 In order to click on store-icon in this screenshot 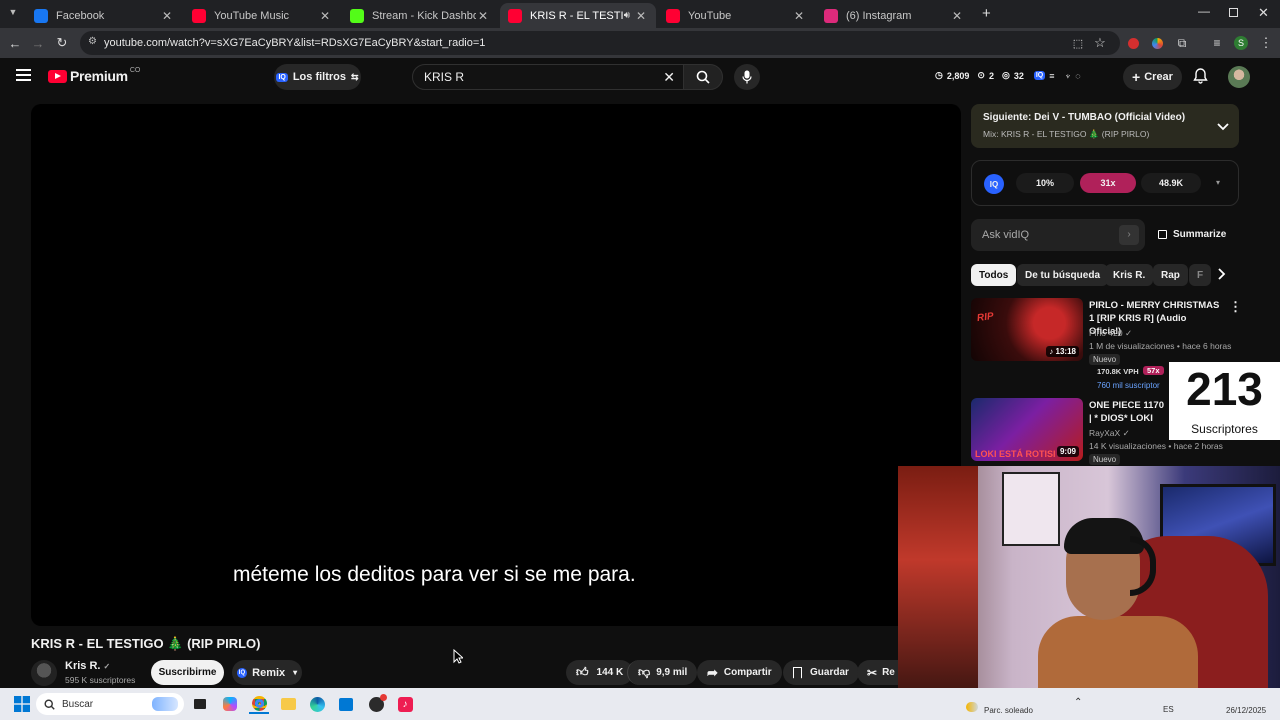, I will do `click(346, 704)`.